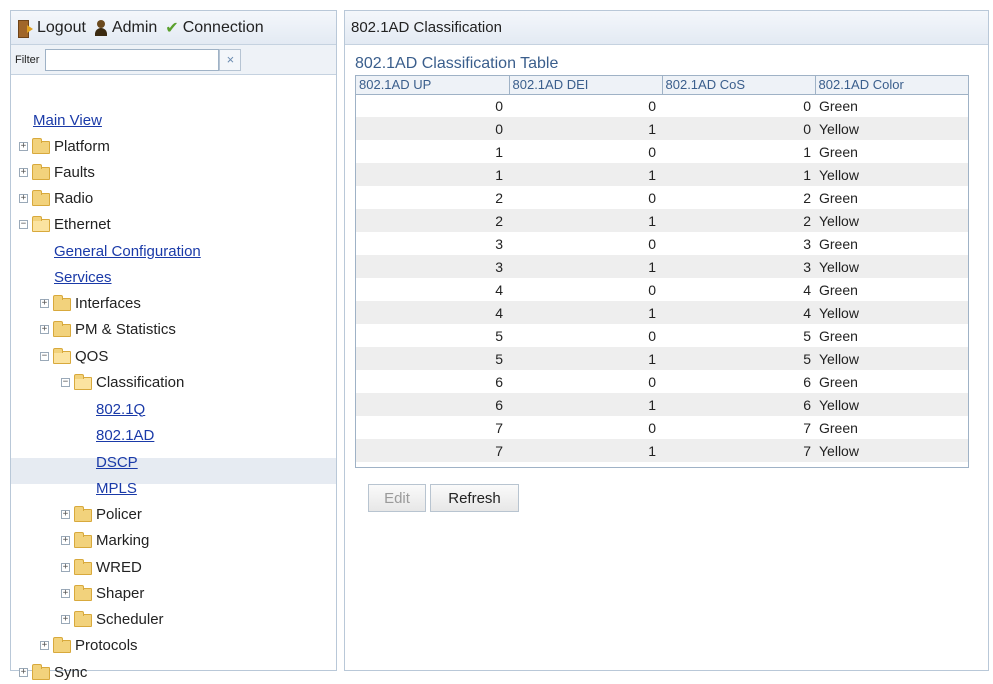  What do you see at coordinates (433, 85) in the screenshot?
I see `column-header-up: 802.1AD UP` at bounding box center [433, 85].